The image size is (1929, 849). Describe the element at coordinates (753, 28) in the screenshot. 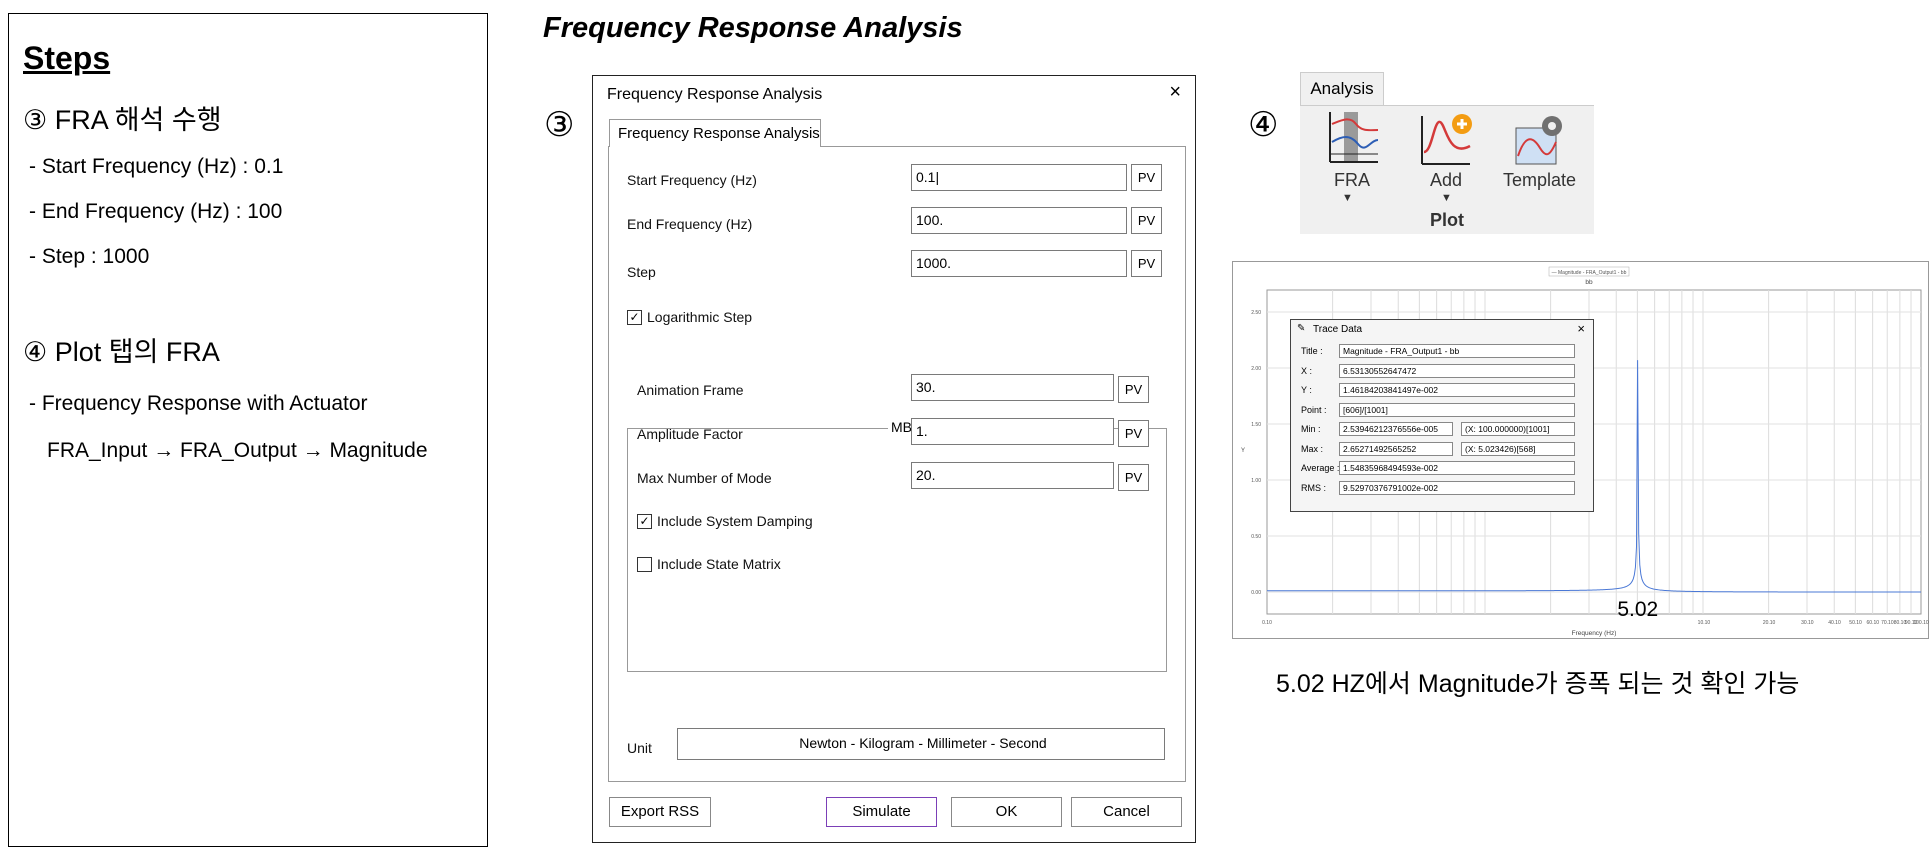

I see `section-title: Frequency Response Analysis` at that location.